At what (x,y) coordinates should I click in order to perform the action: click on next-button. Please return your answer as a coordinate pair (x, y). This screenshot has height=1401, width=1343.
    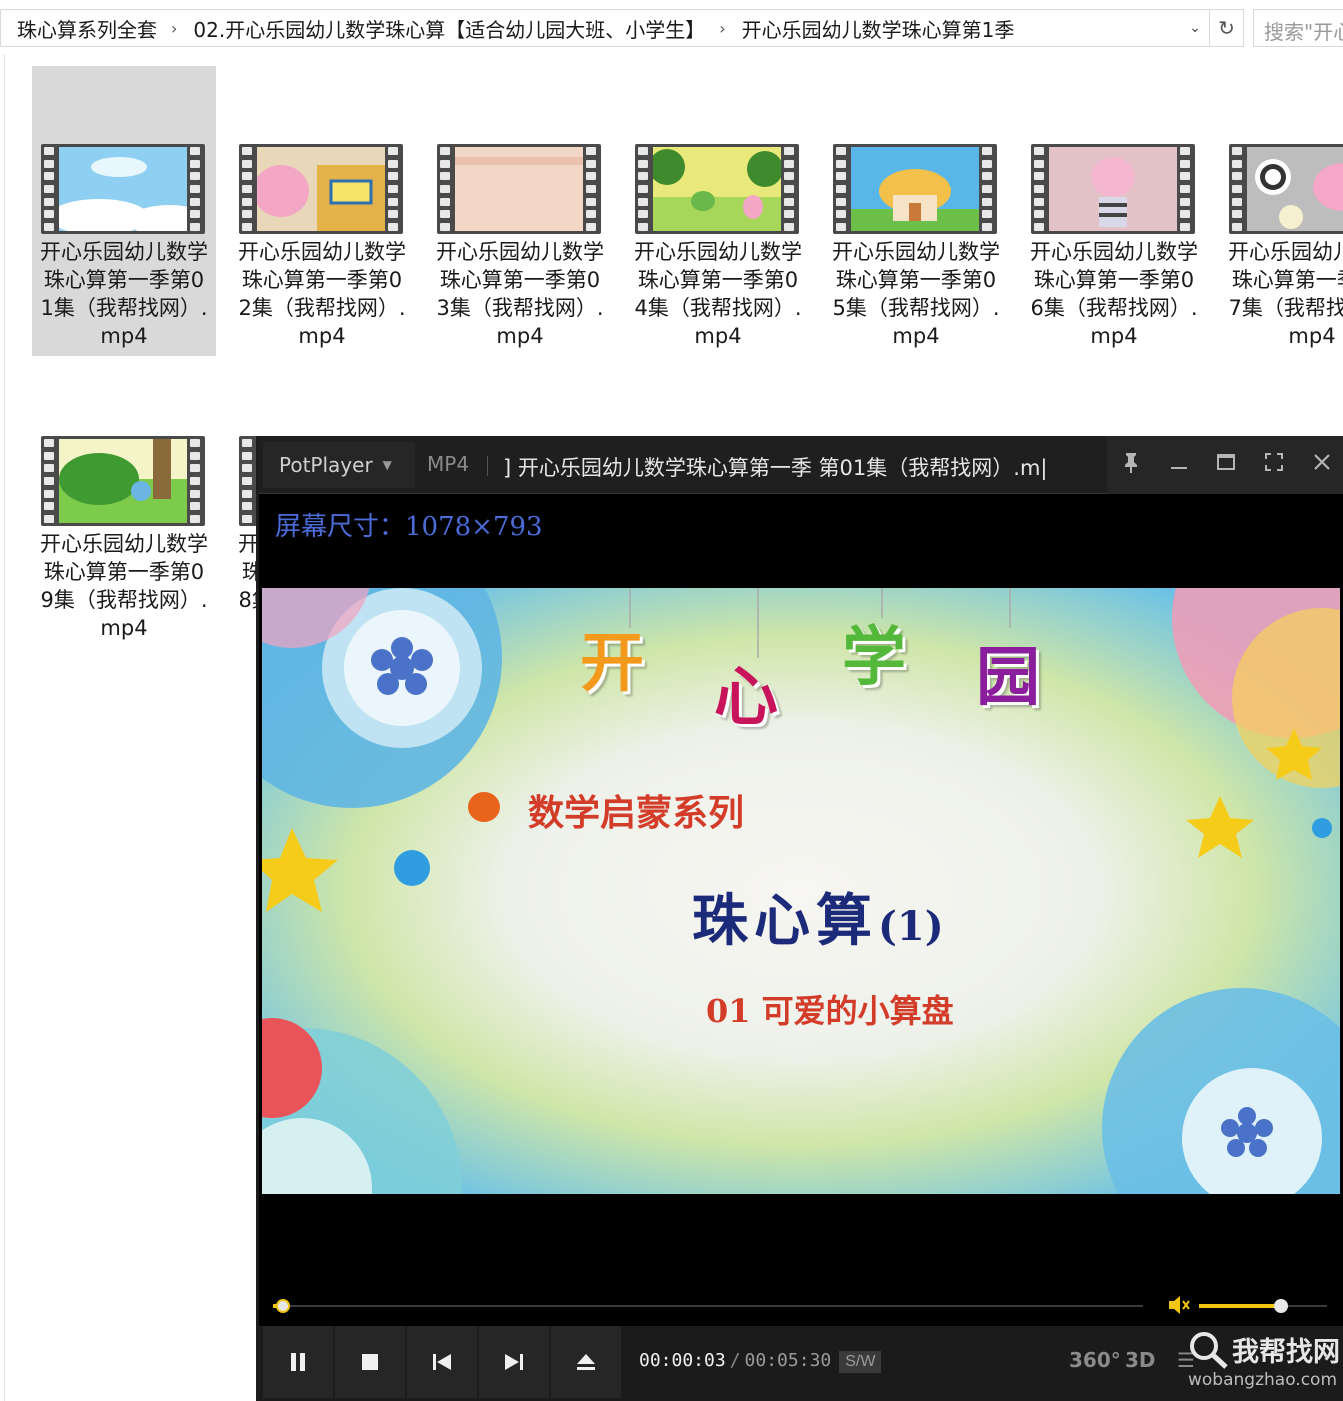
    Looking at the image, I should click on (514, 1362).